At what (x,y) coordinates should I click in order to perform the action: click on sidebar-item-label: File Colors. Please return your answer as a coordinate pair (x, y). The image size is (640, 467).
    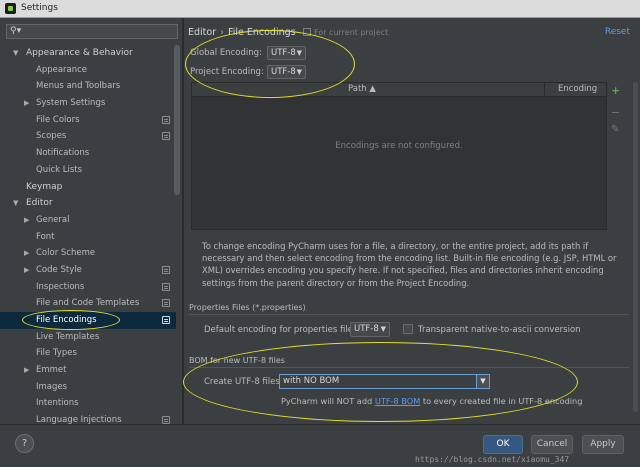
    Looking at the image, I should click on (58, 119).